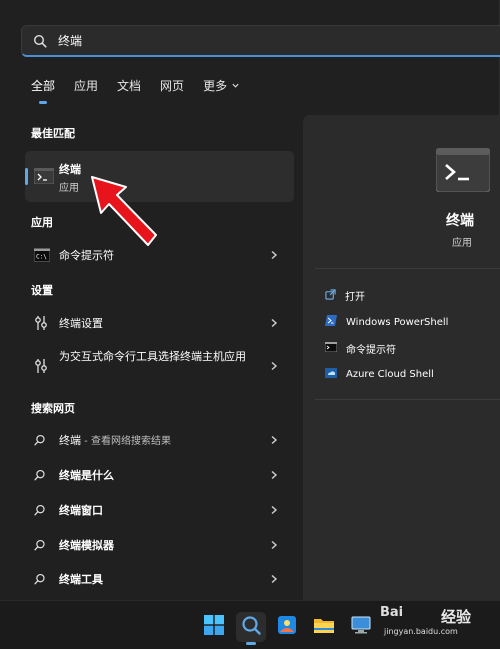 This screenshot has height=649, width=500. I want to click on remote-desktop, so click(361, 627).